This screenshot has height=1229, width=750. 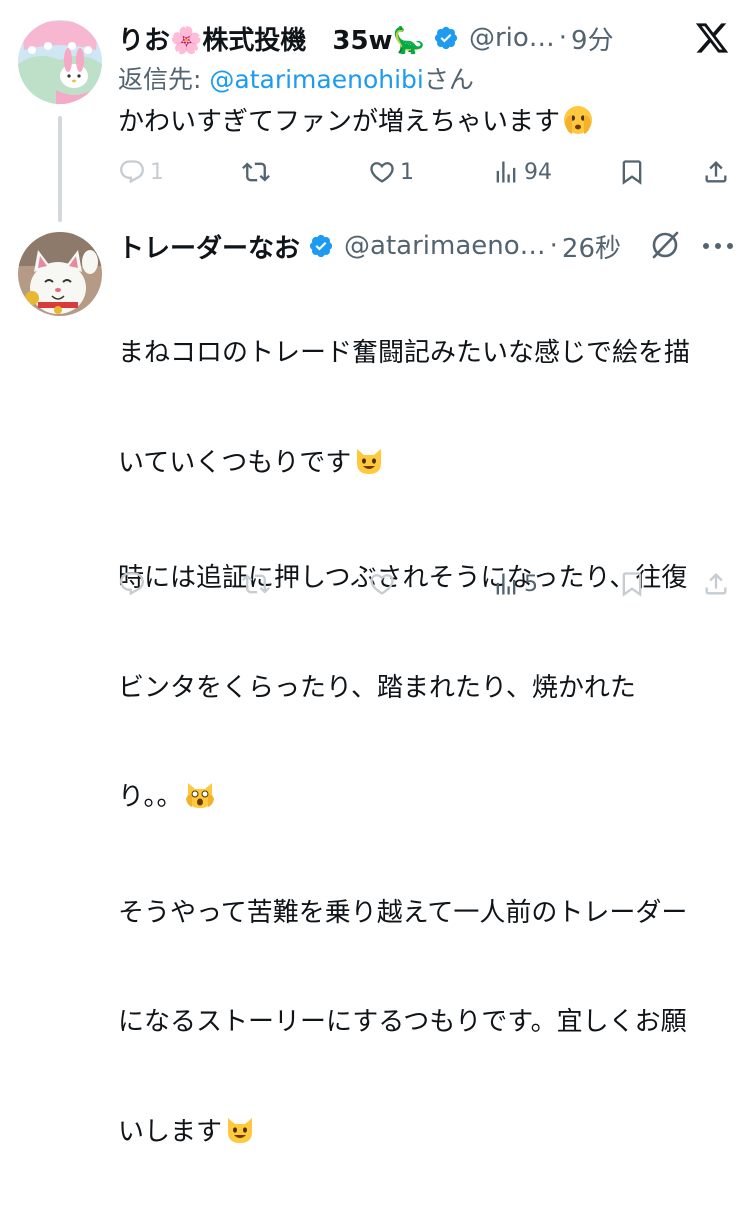 I want to click on timestamp: 9分, so click(x=592, y=38).